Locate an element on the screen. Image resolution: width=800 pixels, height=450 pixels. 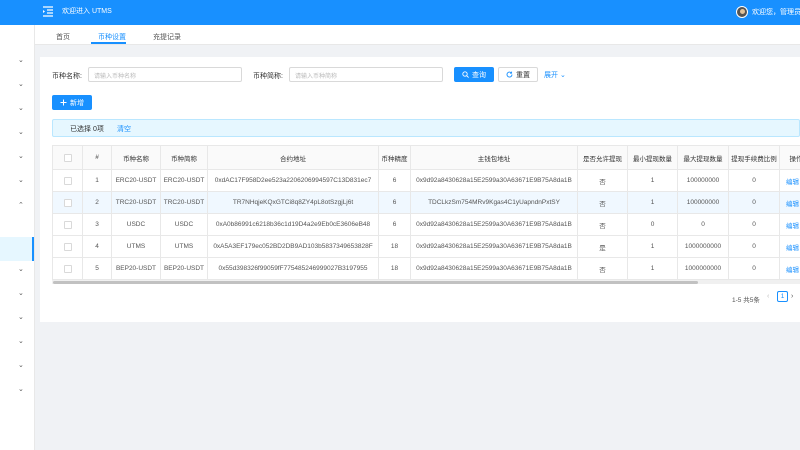
expand-toggle: 展开 ⌄ is located at coordinates (555, 75).